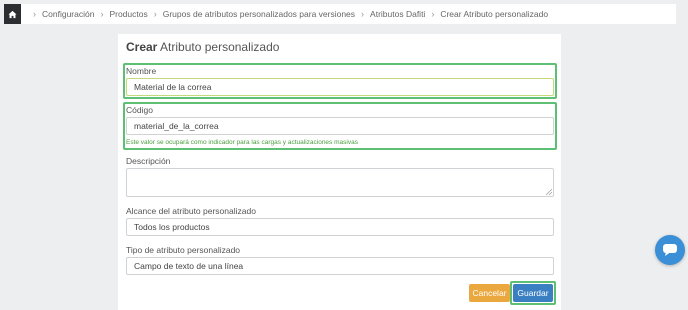  What do you see at coordinates (489, 293) in the screenshot?
I see `cancel-button: Cancelar` at bounding box center [489, 293].